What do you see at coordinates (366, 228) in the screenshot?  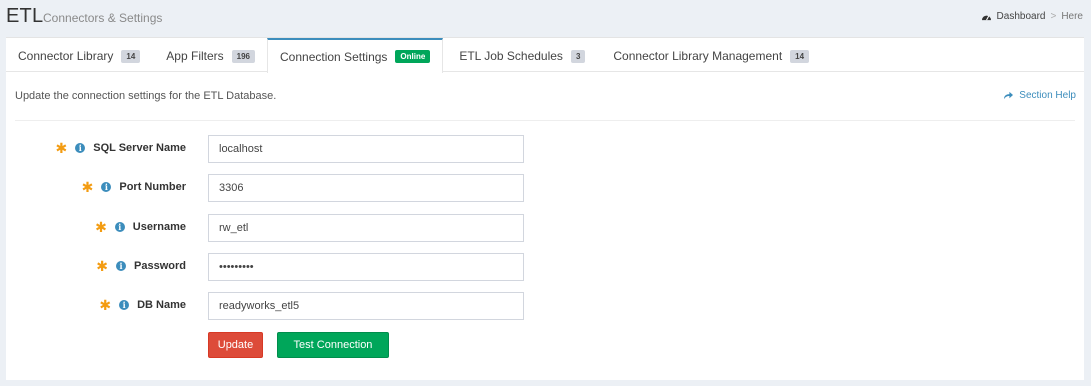 I see `username-input` at bounding box center [366, 228].